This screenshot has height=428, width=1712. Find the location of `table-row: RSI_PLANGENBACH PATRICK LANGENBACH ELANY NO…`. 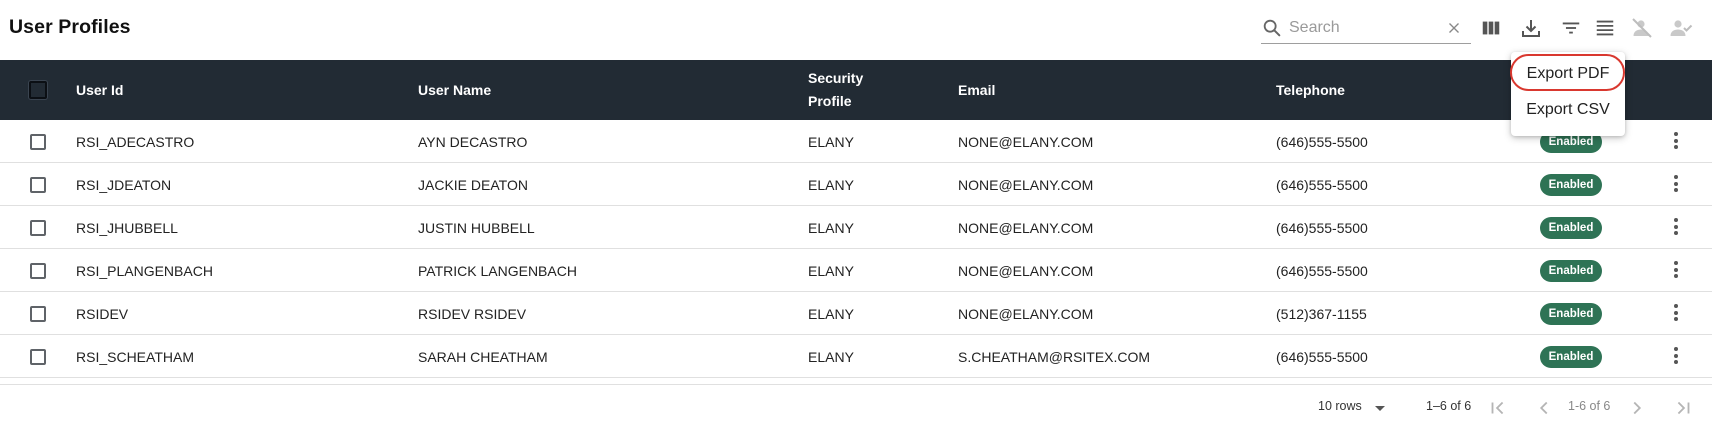

table-row: RSI_PLANGENBACH PATRICK LANGENBACH ELANY NO… is located at coordinates (856, 270).